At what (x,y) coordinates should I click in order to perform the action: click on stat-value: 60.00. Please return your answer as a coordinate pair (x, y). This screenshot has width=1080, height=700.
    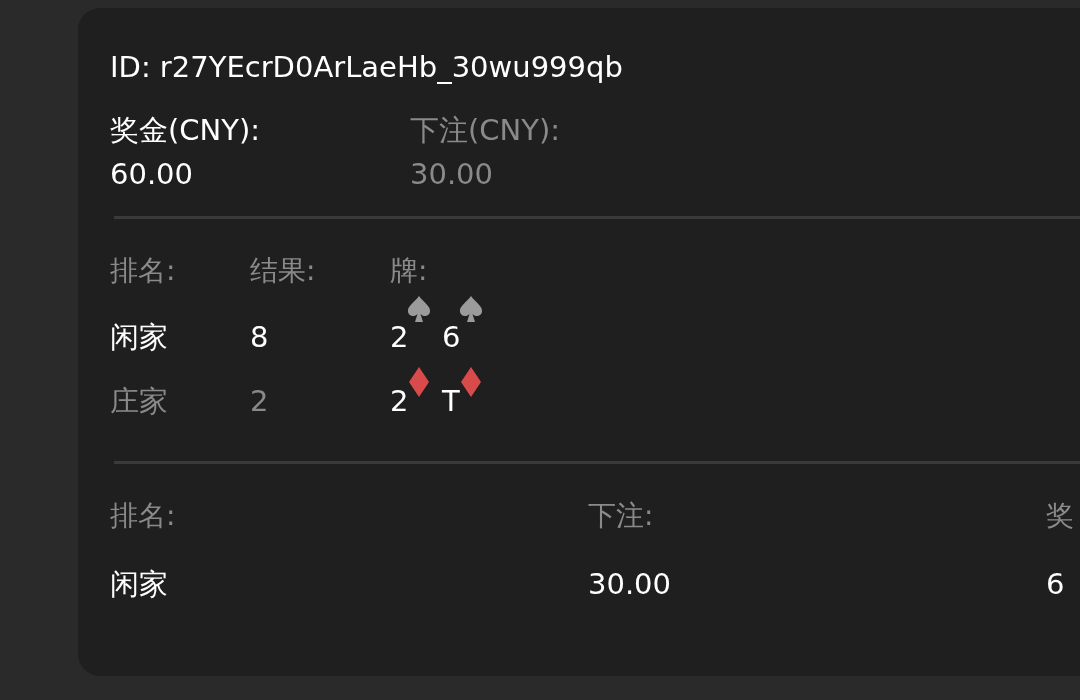
    Looking at the image, I should click on (152, 174).